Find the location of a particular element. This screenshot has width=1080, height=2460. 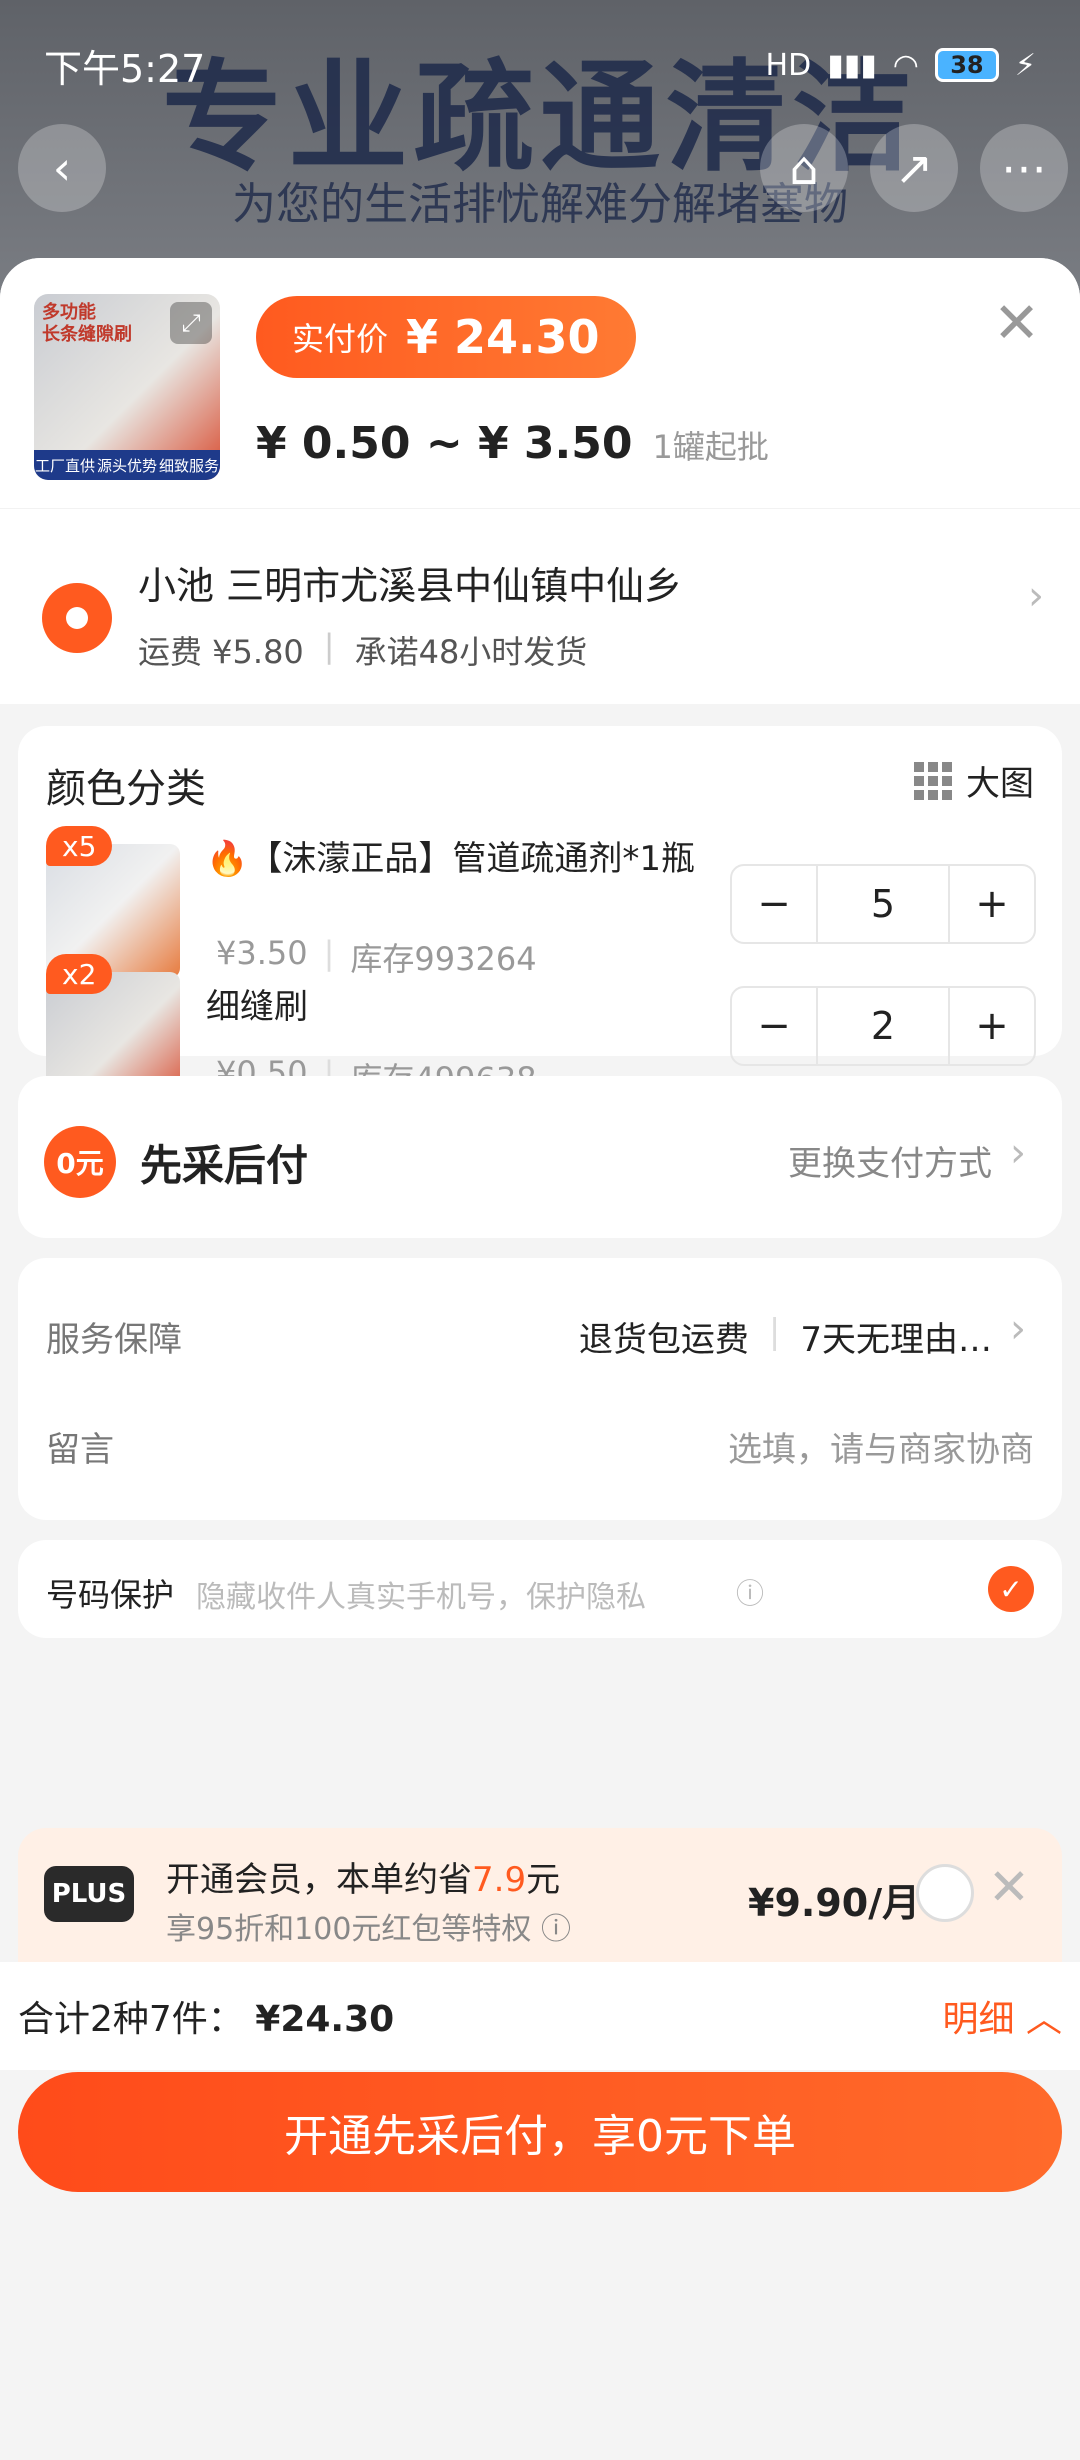

chevron-up-icon: ︿ is located at coordinates (1043, 2019).